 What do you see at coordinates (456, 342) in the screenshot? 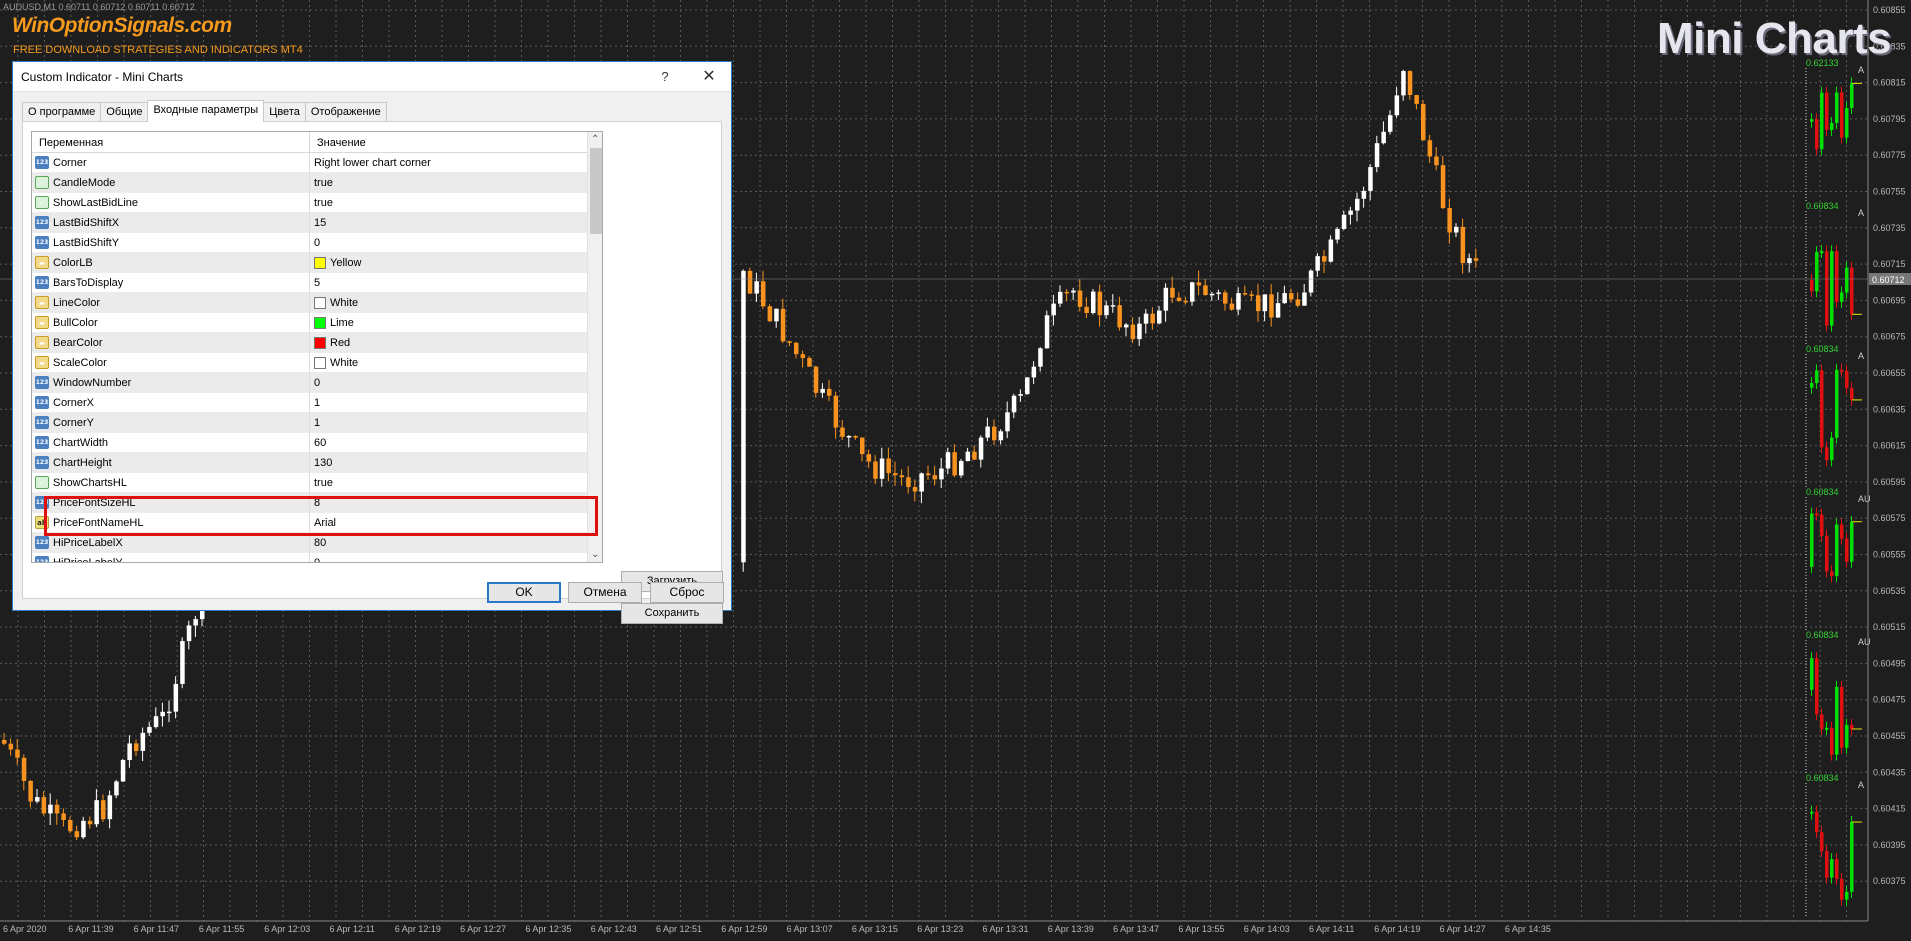
I see `param-value-cell: Red` at bounding box center [456, 342].